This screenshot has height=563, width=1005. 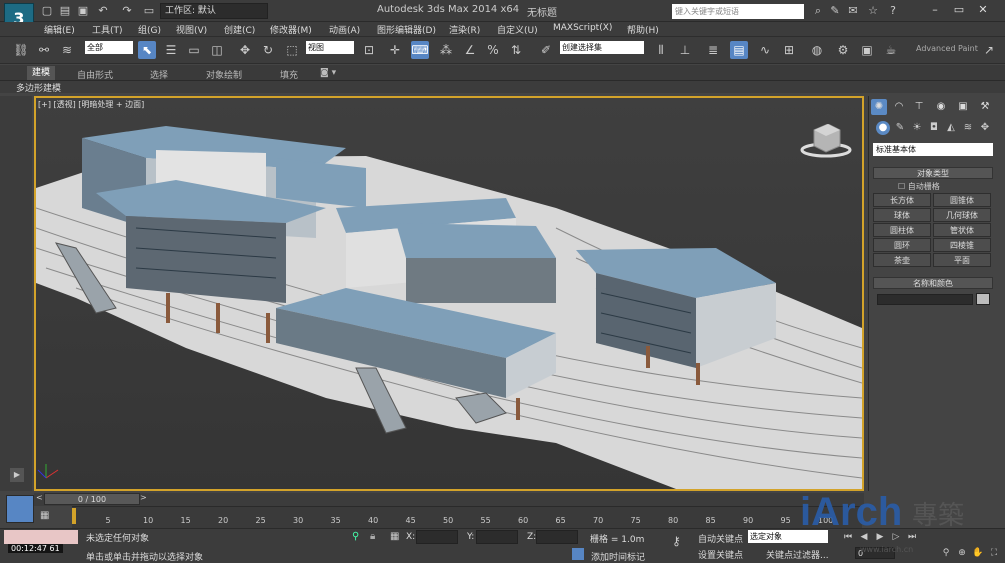 I want to click on auto-key-button: 自动关键点, so click(x=720, y=538).